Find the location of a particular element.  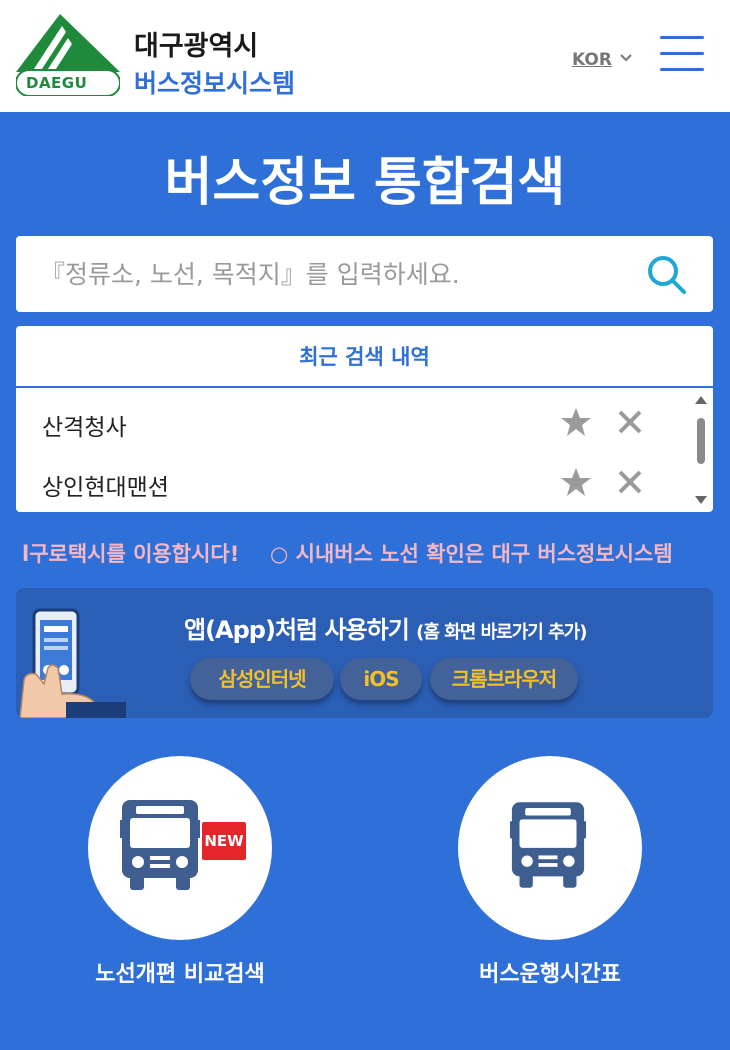

new-badge: NEW is located at coordinates (224, 841).